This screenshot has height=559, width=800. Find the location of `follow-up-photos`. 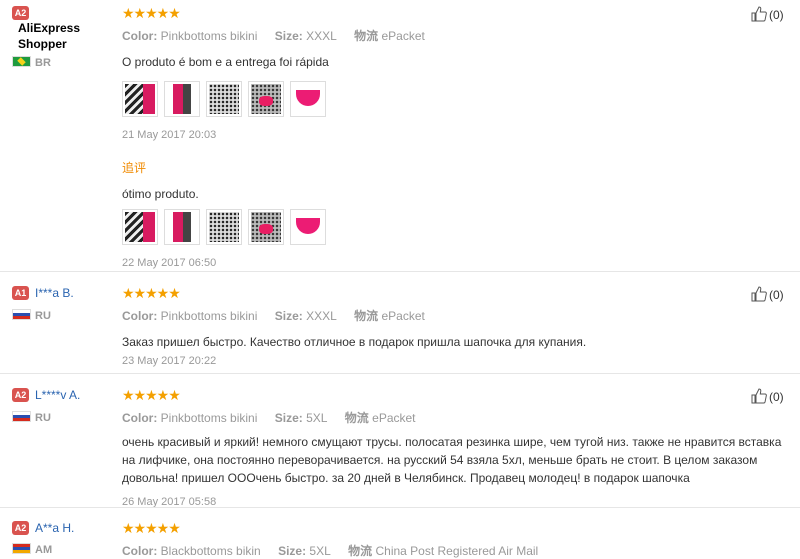

follow-up-photos is located at coordinates (454, 227).